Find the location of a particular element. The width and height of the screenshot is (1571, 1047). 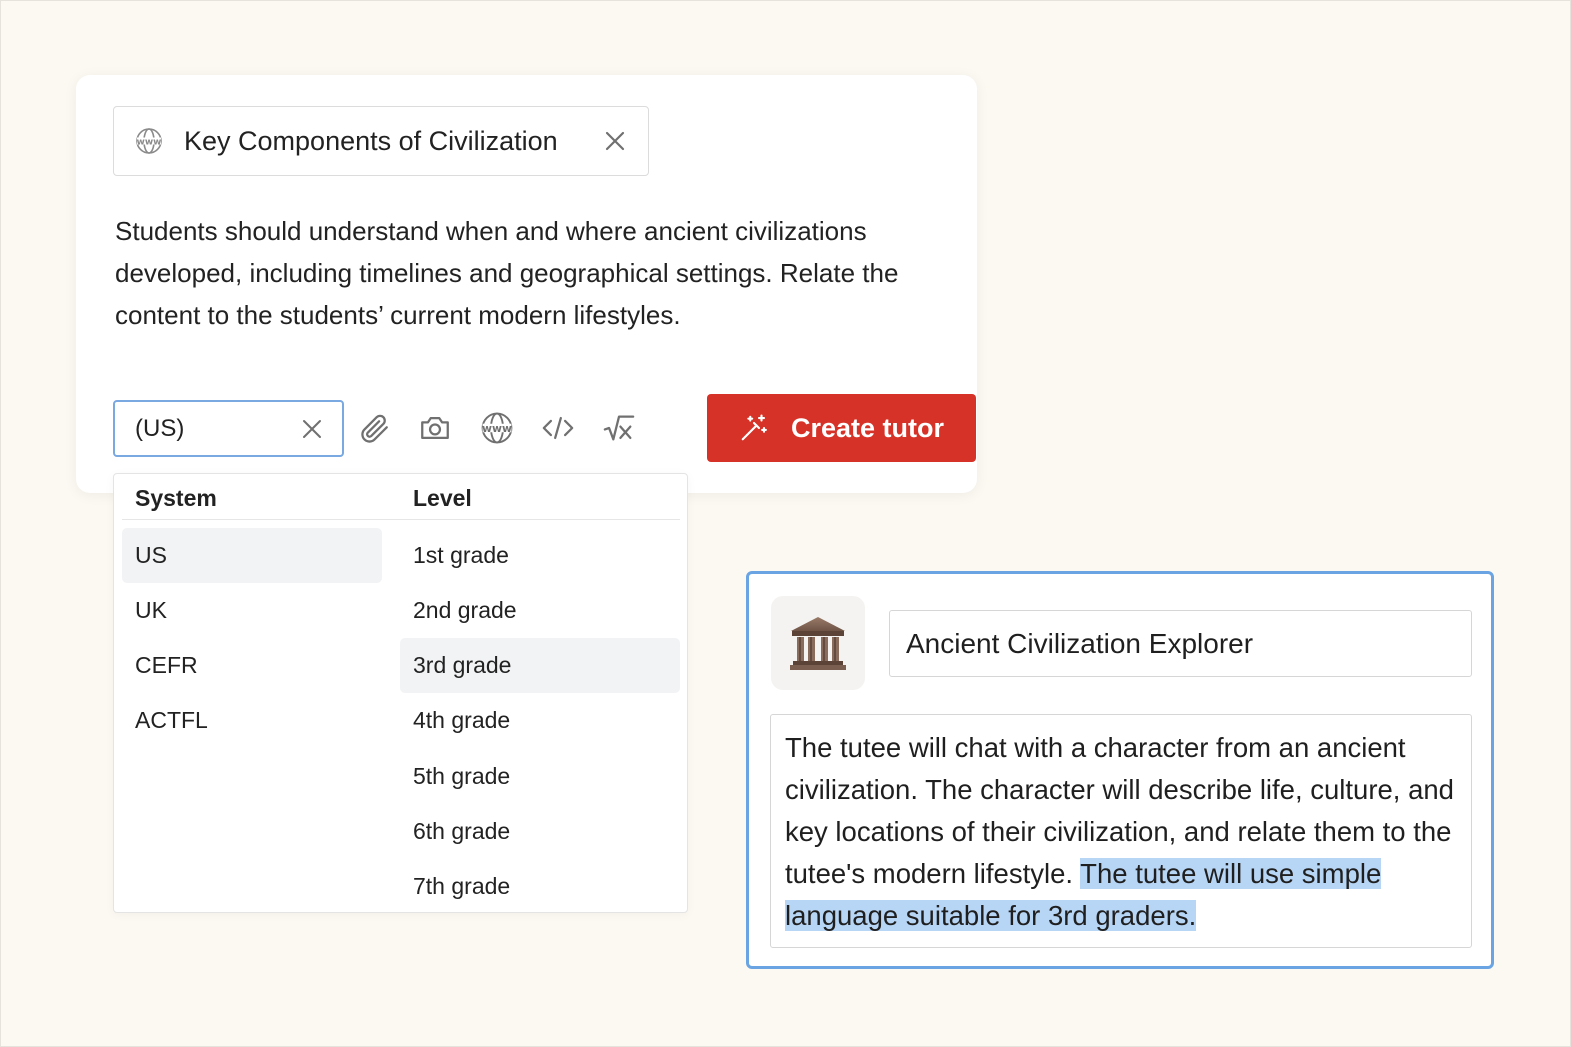

code-icon is located at coordinates (558, 428).